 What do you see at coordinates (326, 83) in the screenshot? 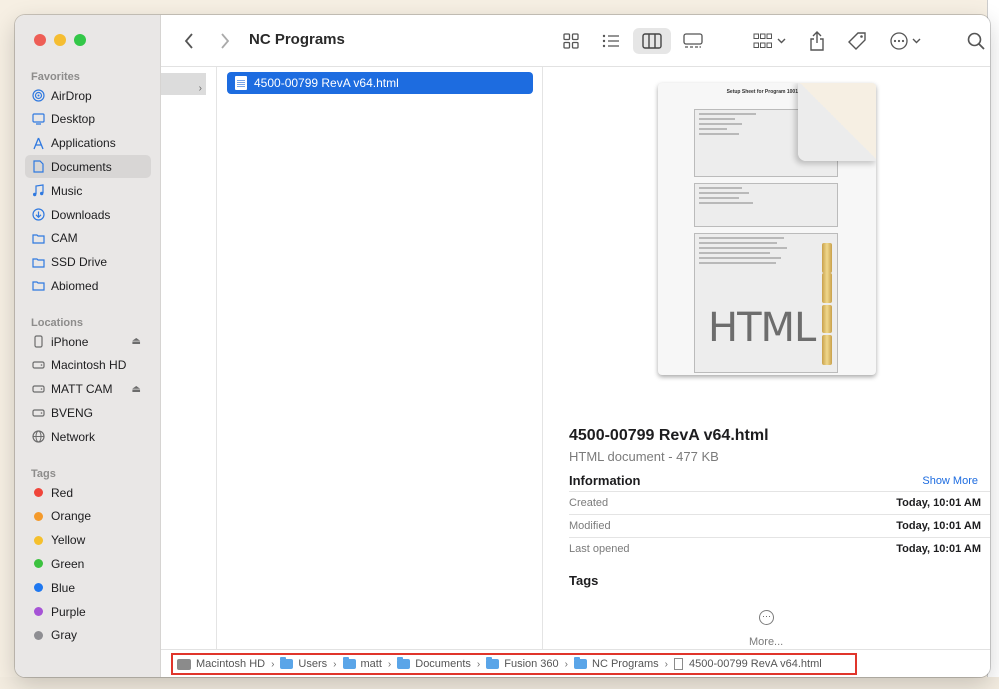
I see `file-name: 4500-00799 RevA v64.html` at bounding box center [326, 83].